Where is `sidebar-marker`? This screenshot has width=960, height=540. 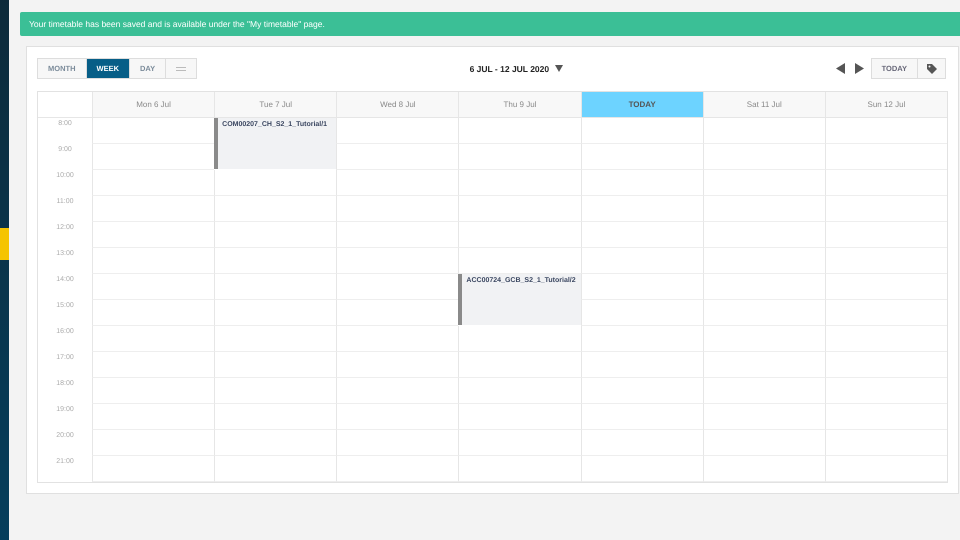
sidebar-marker is located at coordinates (4, 244).